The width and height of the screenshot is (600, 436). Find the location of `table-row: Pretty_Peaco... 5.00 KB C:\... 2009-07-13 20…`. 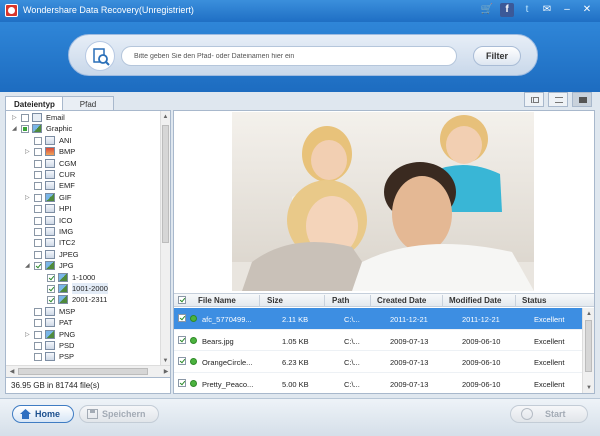

table-row: Pretty_Peaco... 5.00 KB C:\... 2009-07-13 20… is located at coordinates (378, 383).